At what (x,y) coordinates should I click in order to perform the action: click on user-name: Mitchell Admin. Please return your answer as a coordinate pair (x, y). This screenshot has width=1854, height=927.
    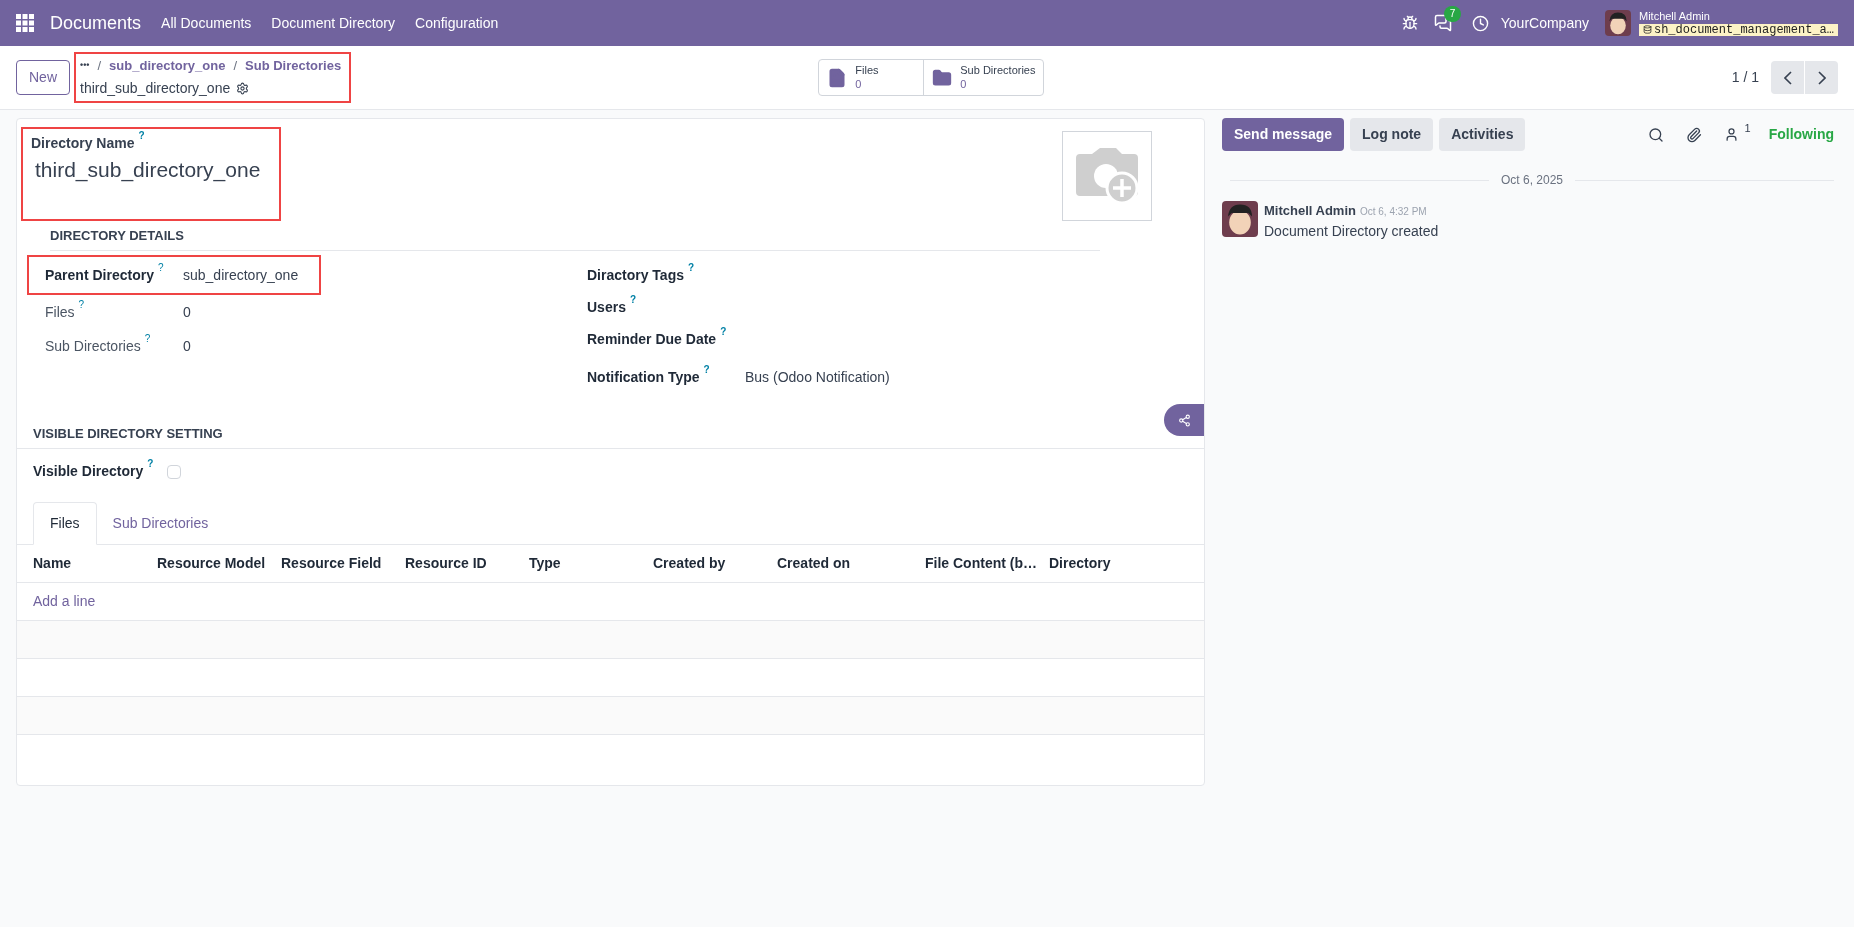
    Looking at the image, I should click on (1738, 16).